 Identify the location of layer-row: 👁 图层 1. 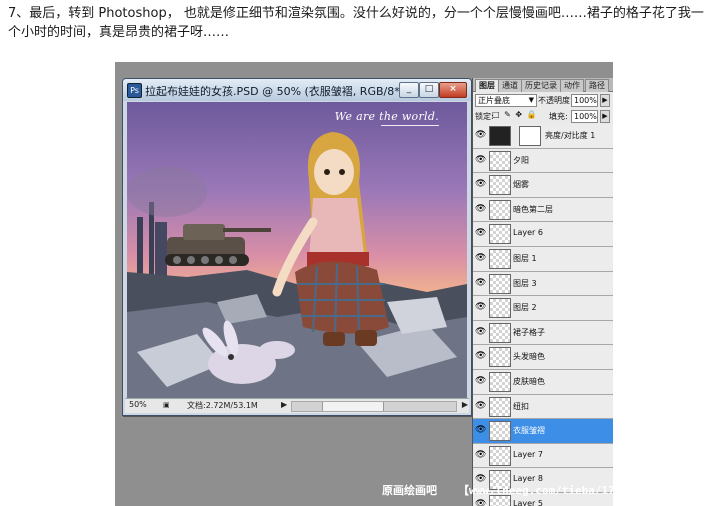
(543, 259).